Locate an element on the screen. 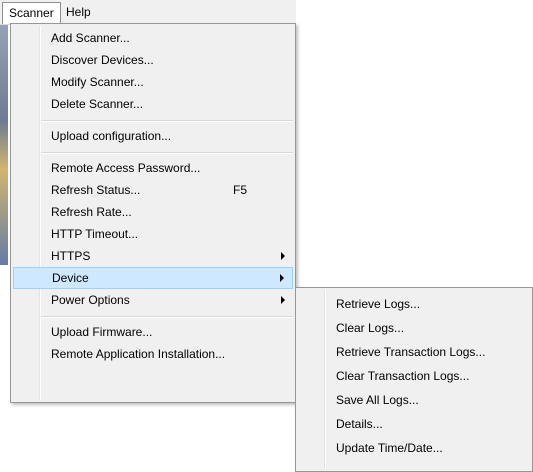 The width and height of the screenshot is (533, 472). menu-item-label: Device is located at coordinates (70, 278).